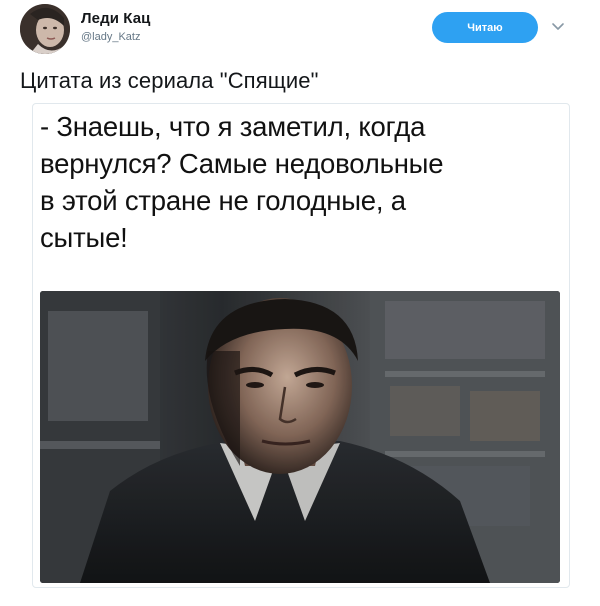 Image resolution: width=600 pixels, height=606 pixels. I want to click on follow-button: Читаю, so click(485, 27).